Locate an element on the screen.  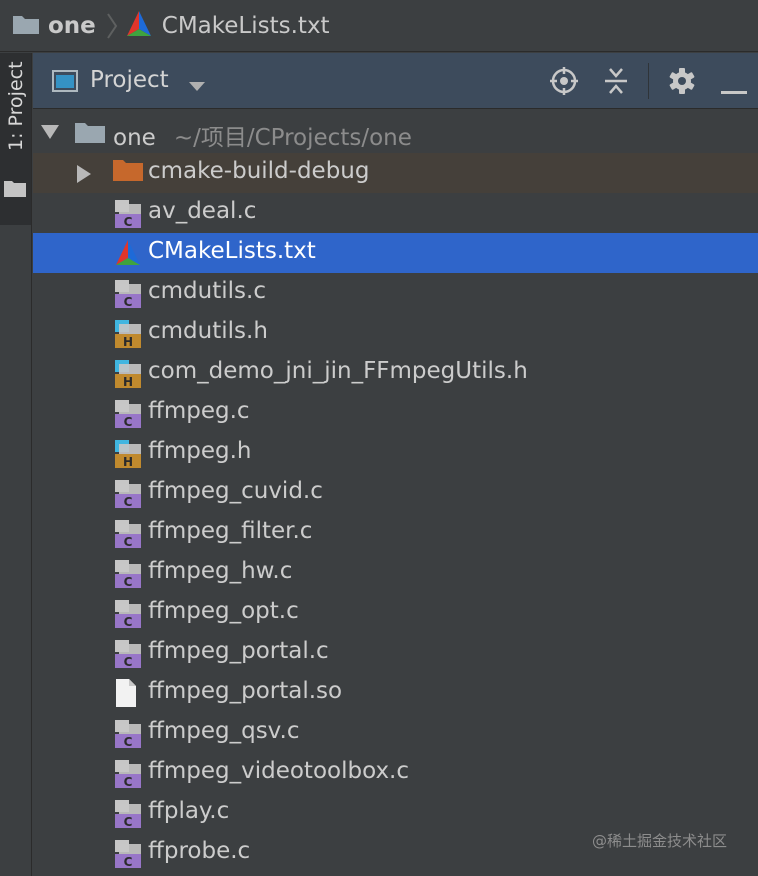
tree-root-label: one ~/项目/CProjects/one is located at coordinates (262, 135).